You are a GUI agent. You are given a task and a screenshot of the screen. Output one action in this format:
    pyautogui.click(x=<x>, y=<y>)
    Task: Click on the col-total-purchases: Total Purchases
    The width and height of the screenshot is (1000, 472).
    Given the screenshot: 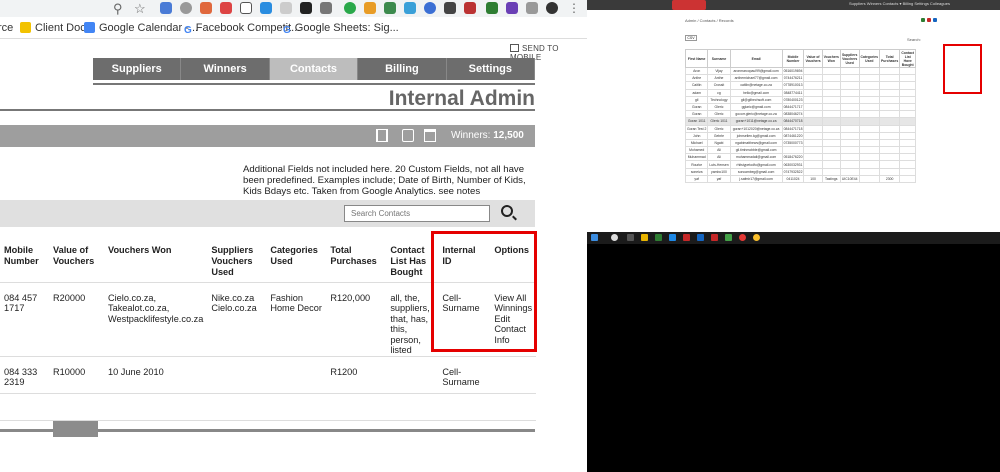 What is the action you would take?
    pyautogui.click(x=356, y=260)
    